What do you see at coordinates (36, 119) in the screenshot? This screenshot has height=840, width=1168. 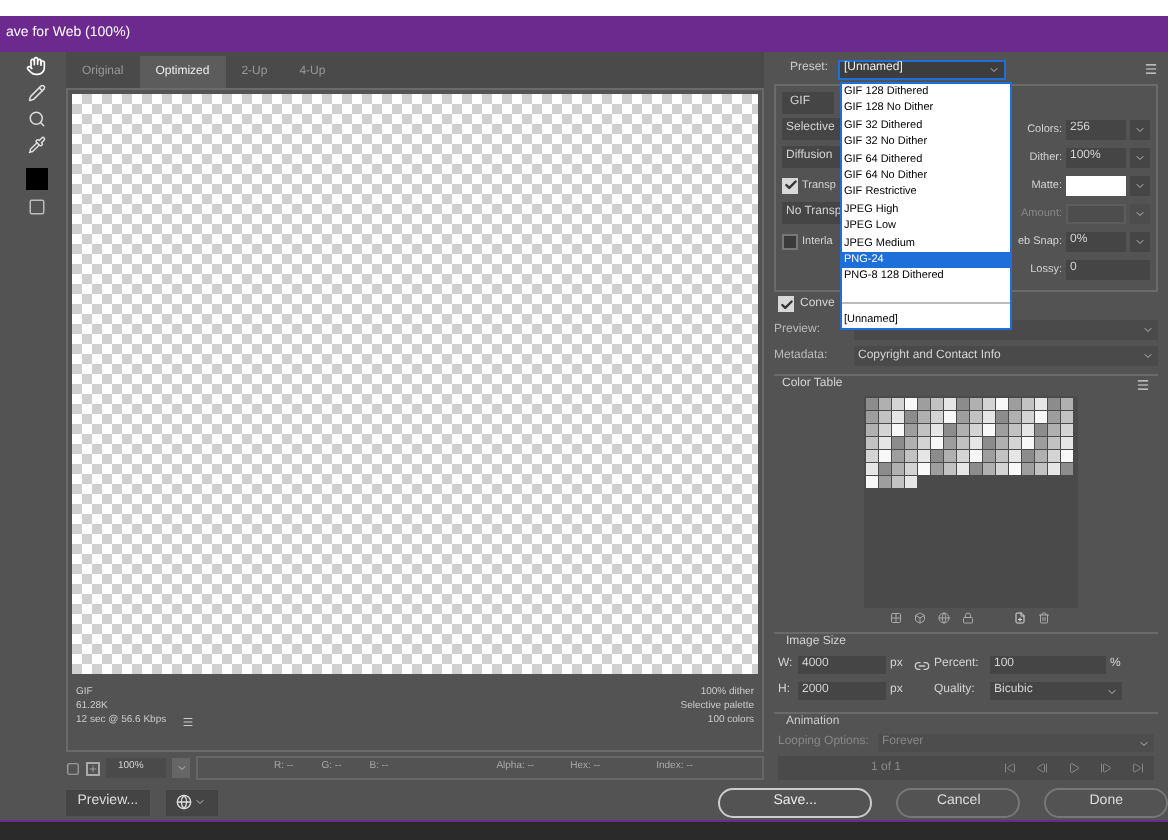 I see `zoom-icon` at bounding box center [36, 119].